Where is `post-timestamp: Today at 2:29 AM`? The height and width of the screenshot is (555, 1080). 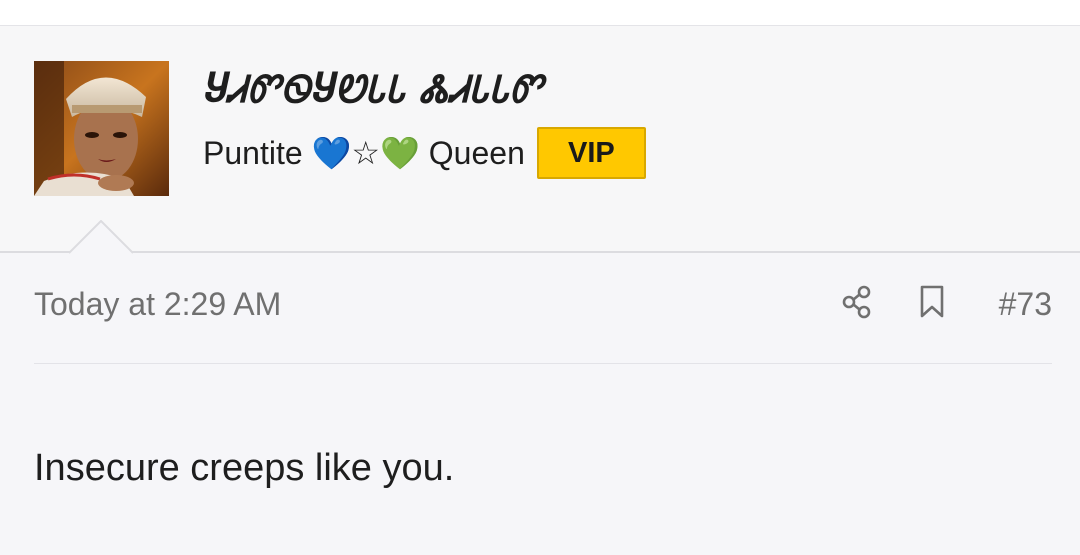
post-timestamp: Today at 2:29 AM is located at coordinates (157, 304).